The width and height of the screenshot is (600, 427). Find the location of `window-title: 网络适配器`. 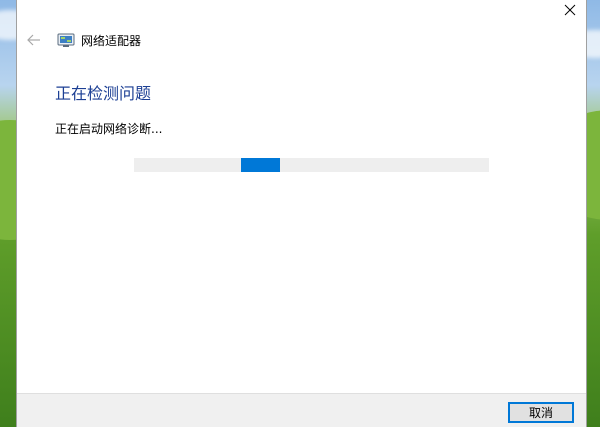

window-title: 网络适配器 is located at coordinates (111, 40).